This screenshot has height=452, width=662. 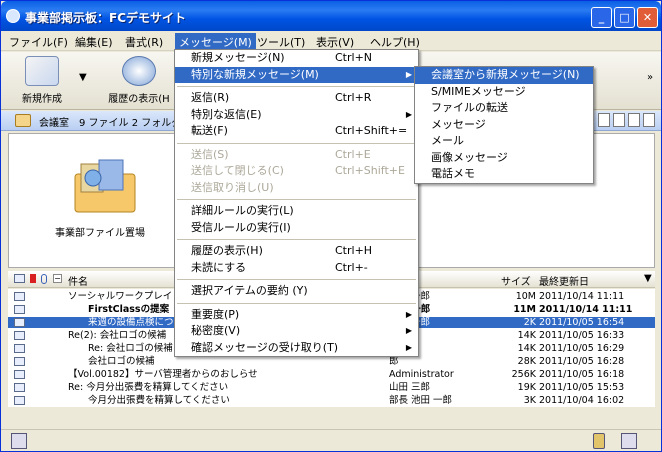 I want to click on submenu-item: 電話メモ, so click(x=504, y=174).